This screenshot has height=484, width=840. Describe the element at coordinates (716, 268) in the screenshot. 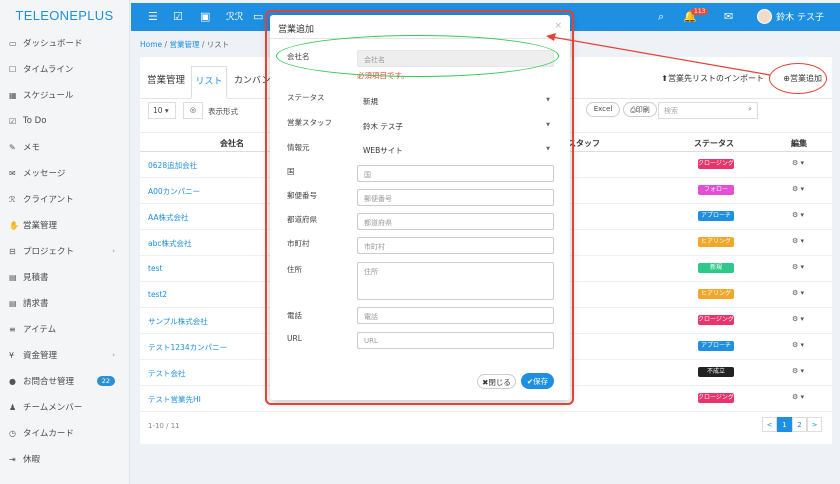

I see `status-badge: 新規` at that location.